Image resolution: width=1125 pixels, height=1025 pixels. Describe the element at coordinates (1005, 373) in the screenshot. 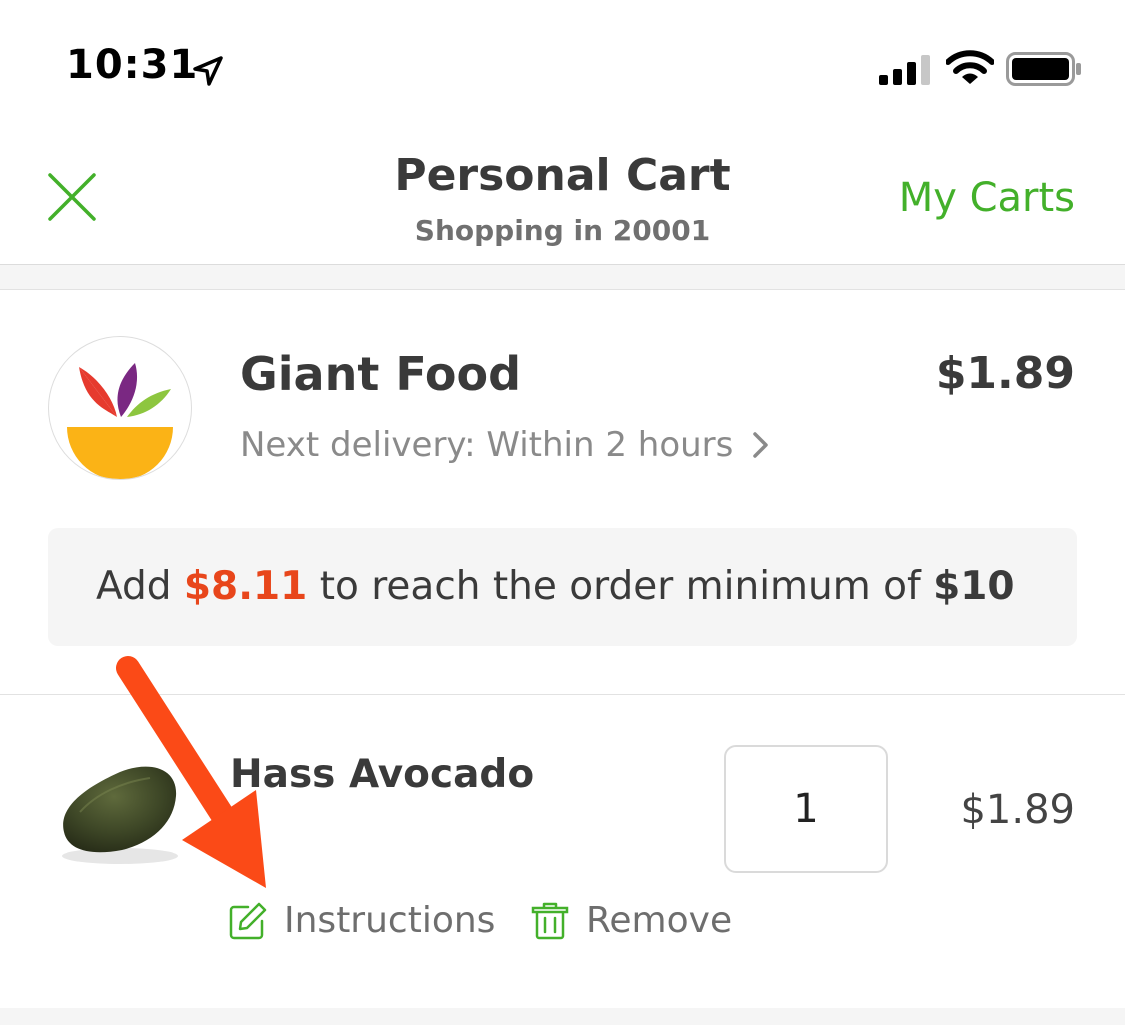

I see `store-subtotal: $1.89` at that location.